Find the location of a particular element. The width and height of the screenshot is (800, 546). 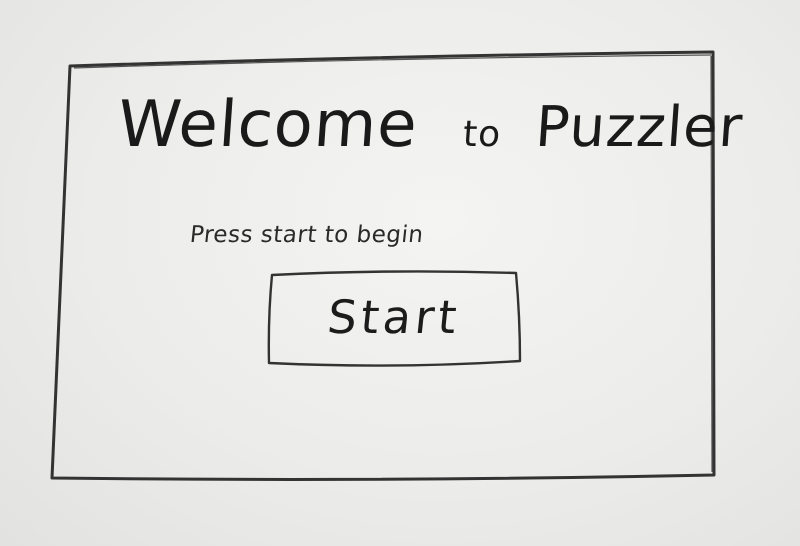

welcome-title: Welcome to Puzzler is located at coordinates (430, 125).